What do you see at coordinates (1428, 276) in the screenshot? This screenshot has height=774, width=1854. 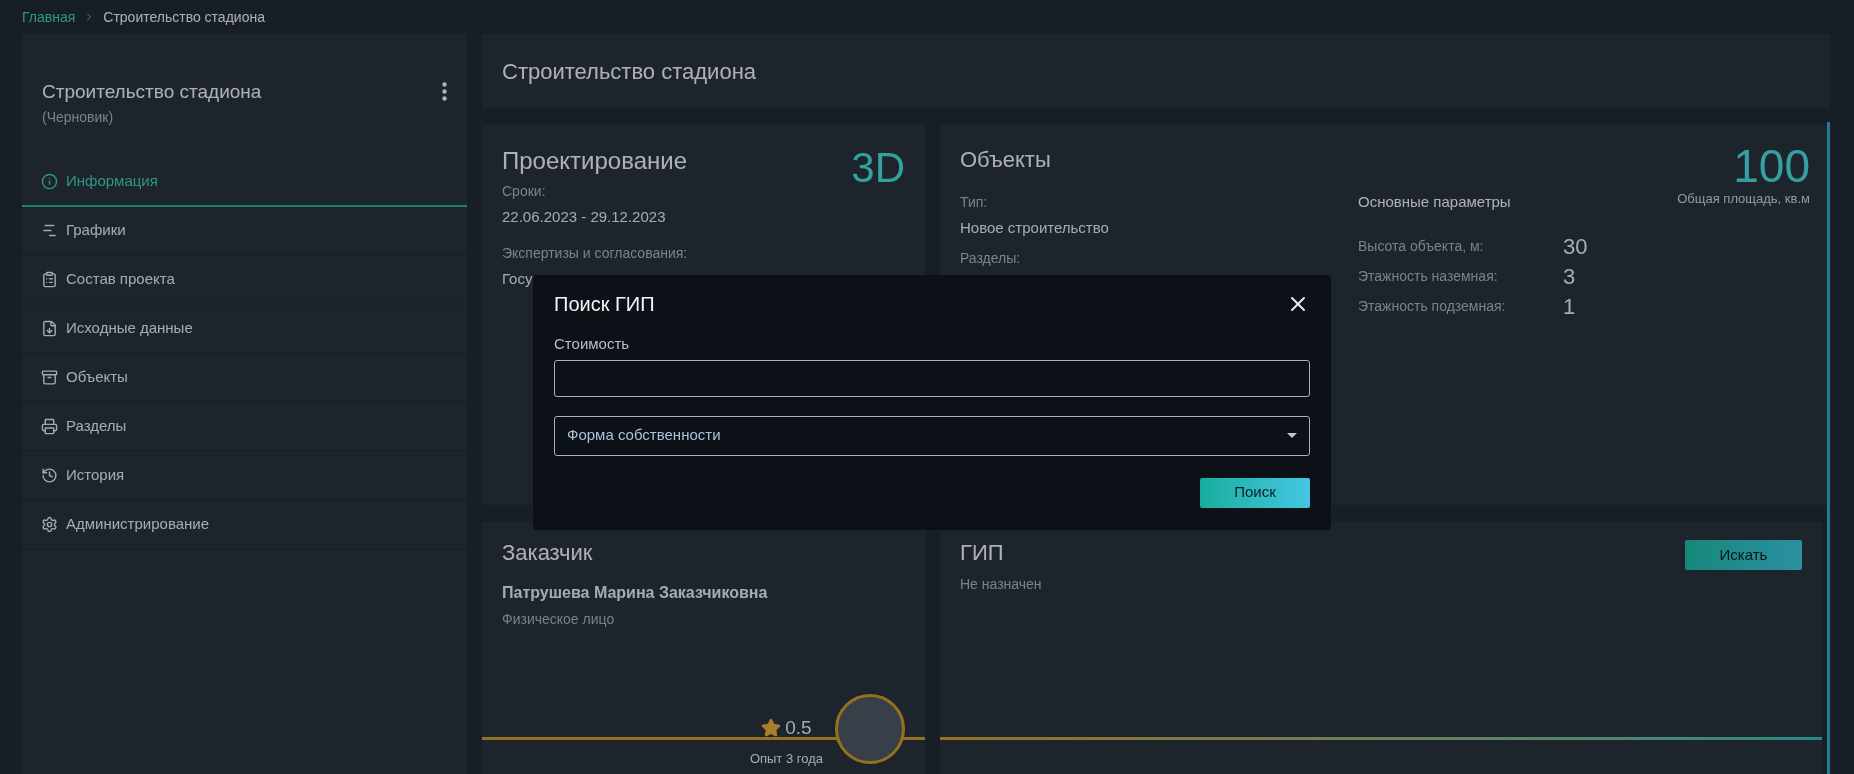 I see `param-label: Этажность наземная:` at bounding box center [1428, 276].